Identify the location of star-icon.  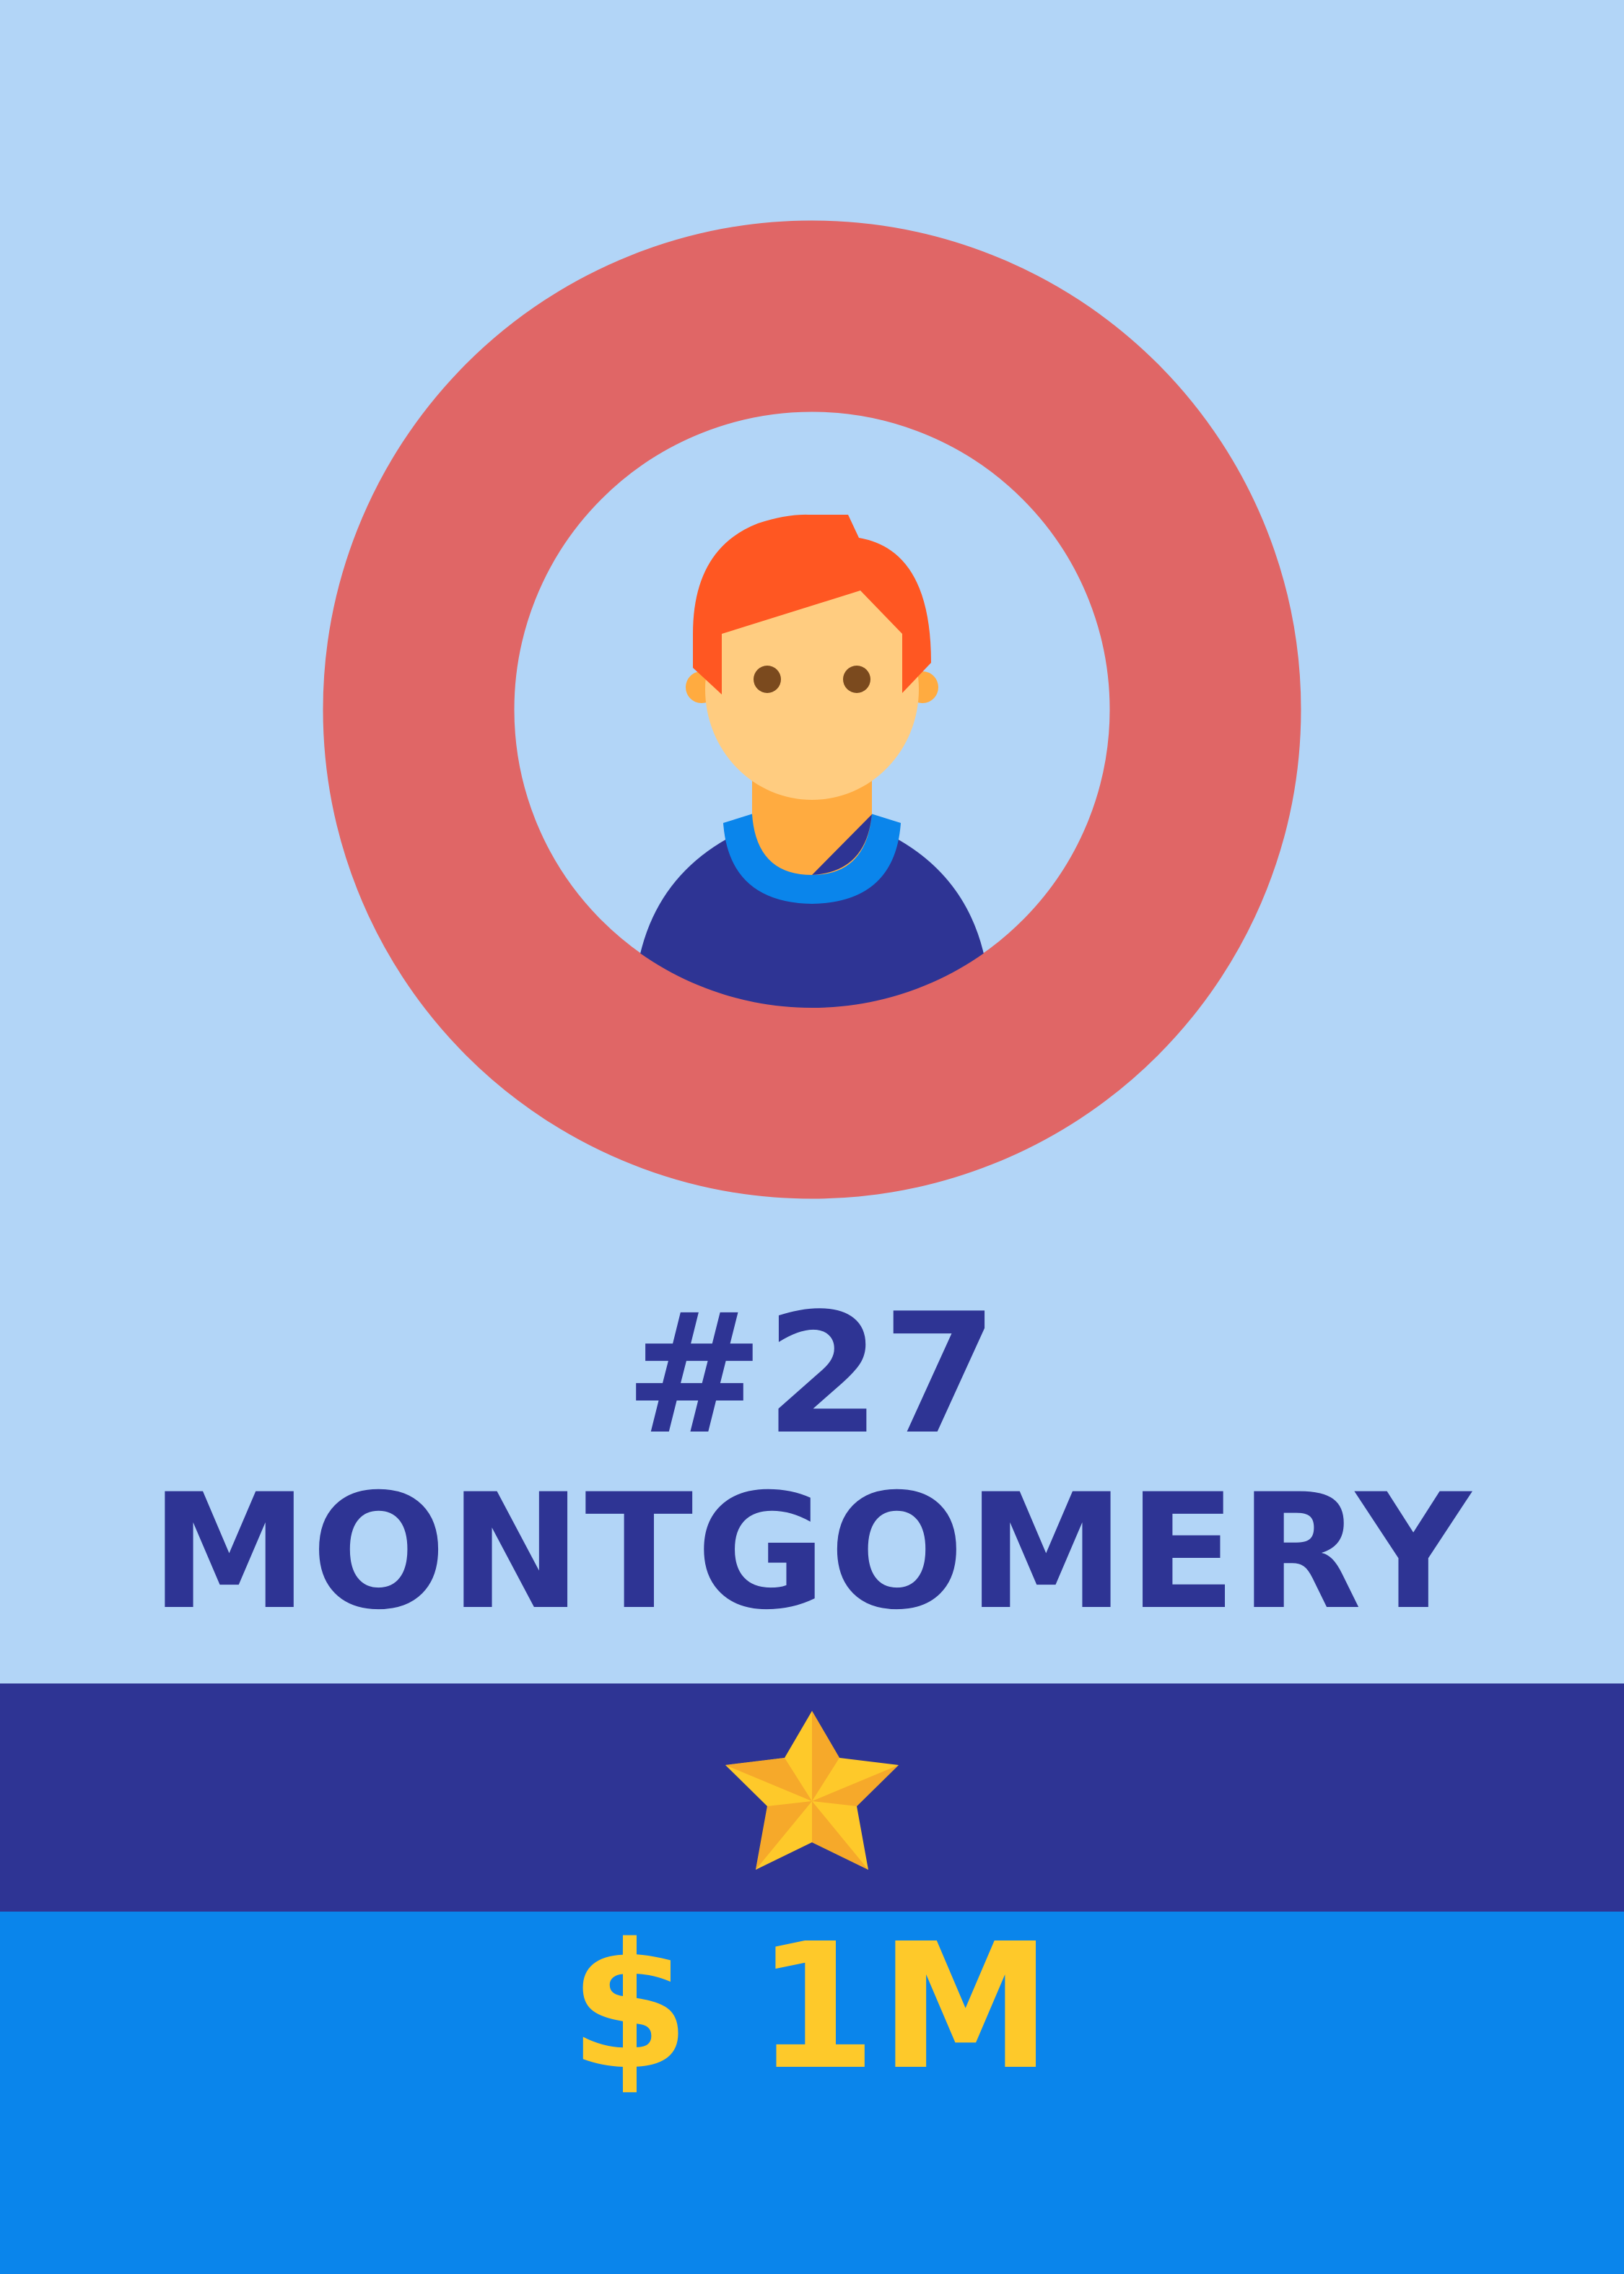
(812, 1790).